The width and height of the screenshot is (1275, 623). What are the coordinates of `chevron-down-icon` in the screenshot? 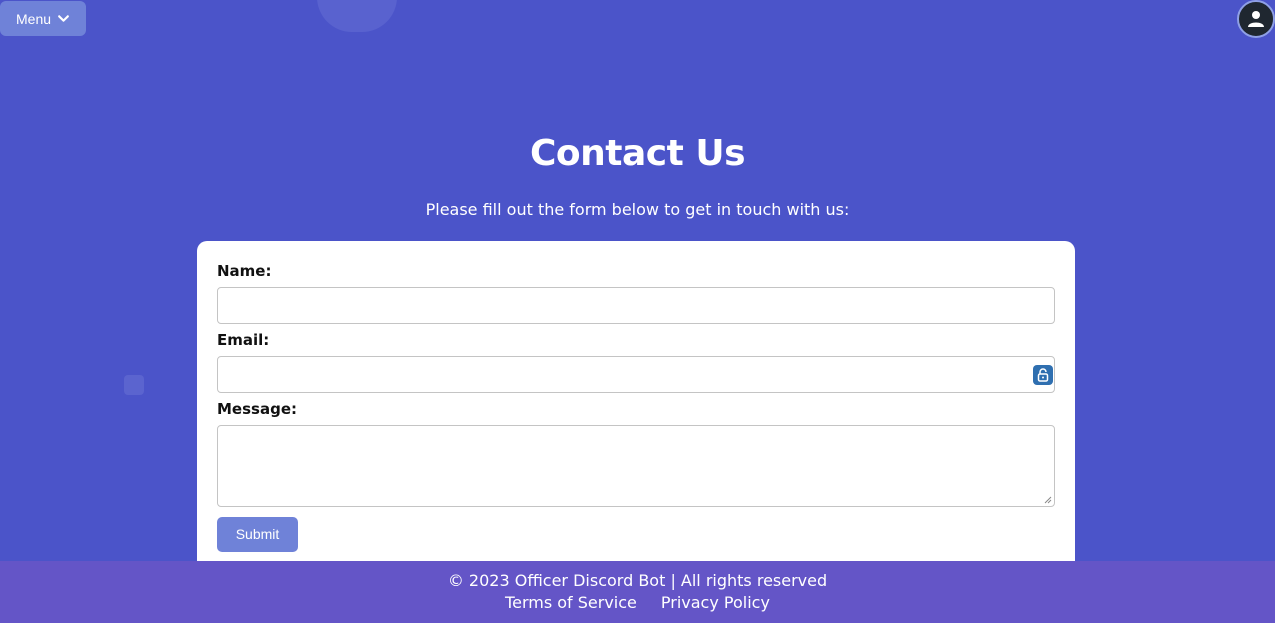 It's located at (63, 18).